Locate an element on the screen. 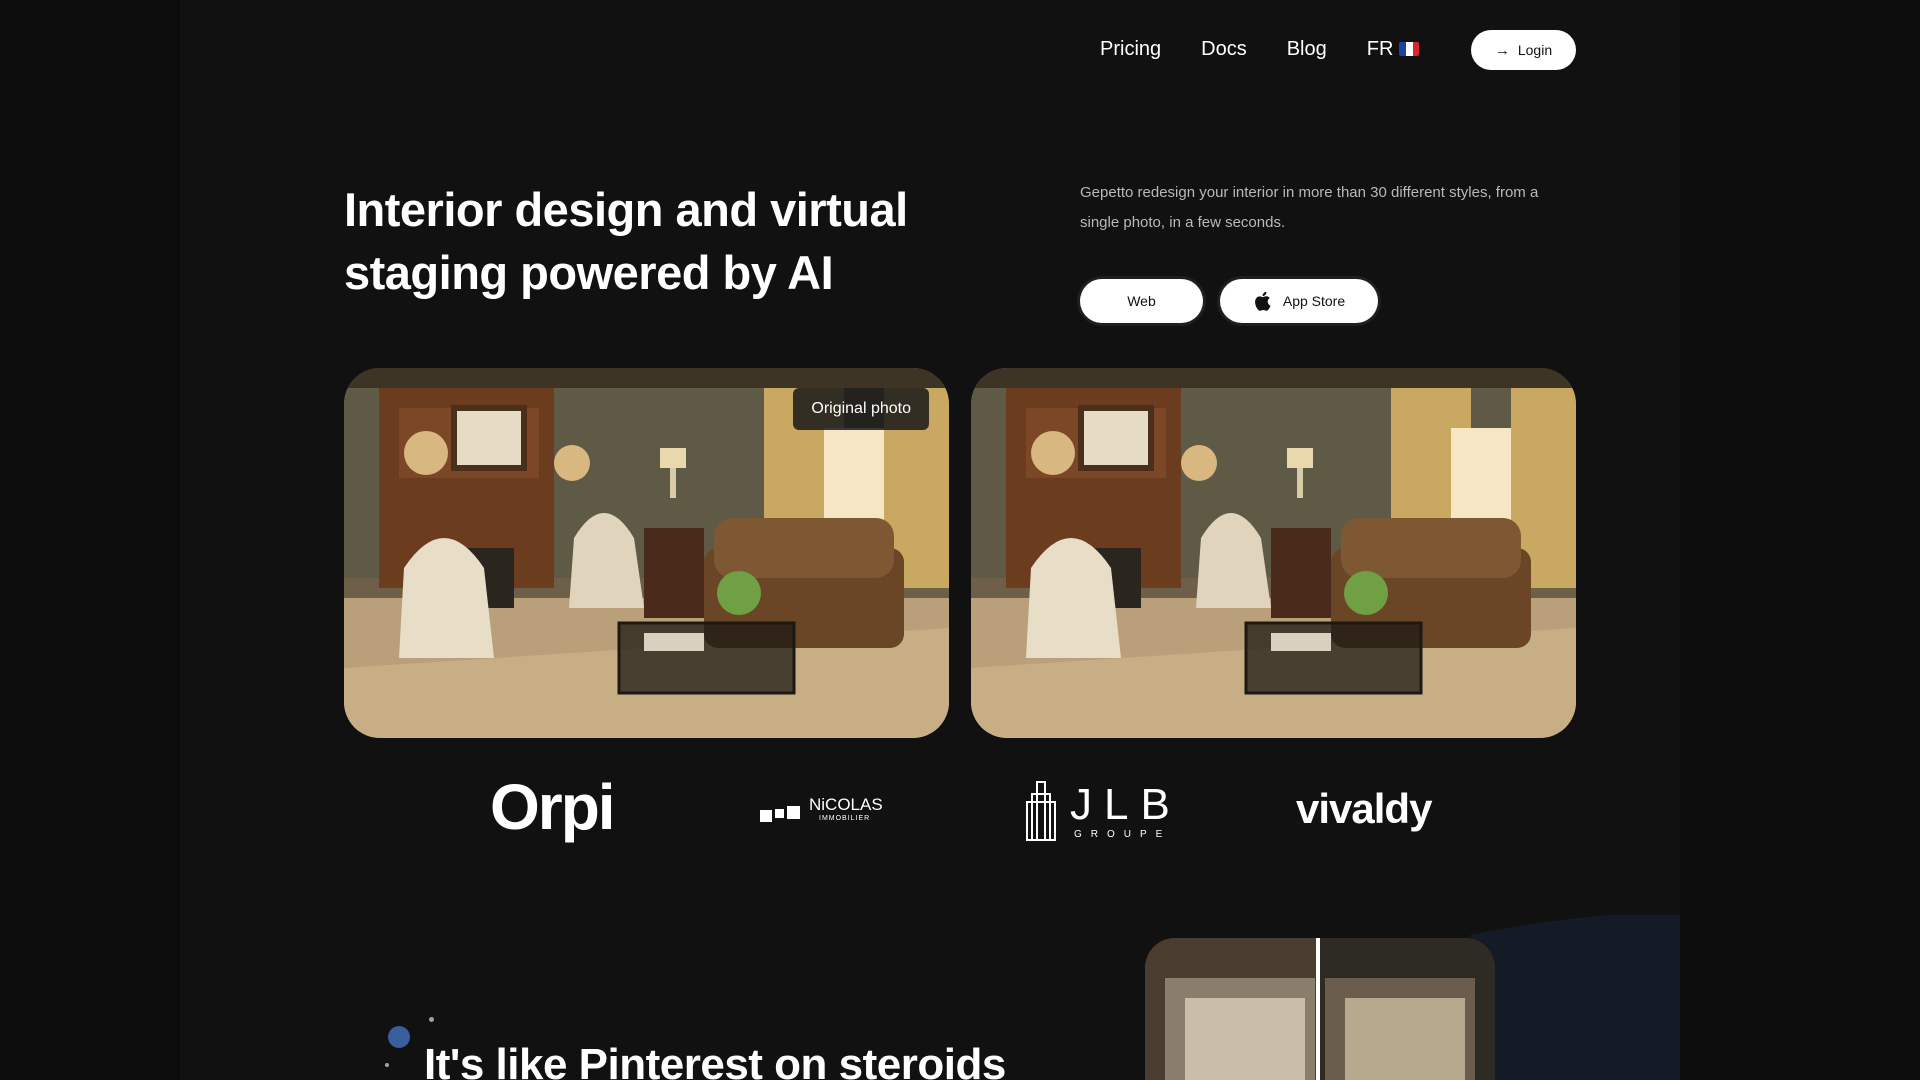 The image size is (1920, 1080). original-room-photo: Original photo is located at coordinates (646, 553).